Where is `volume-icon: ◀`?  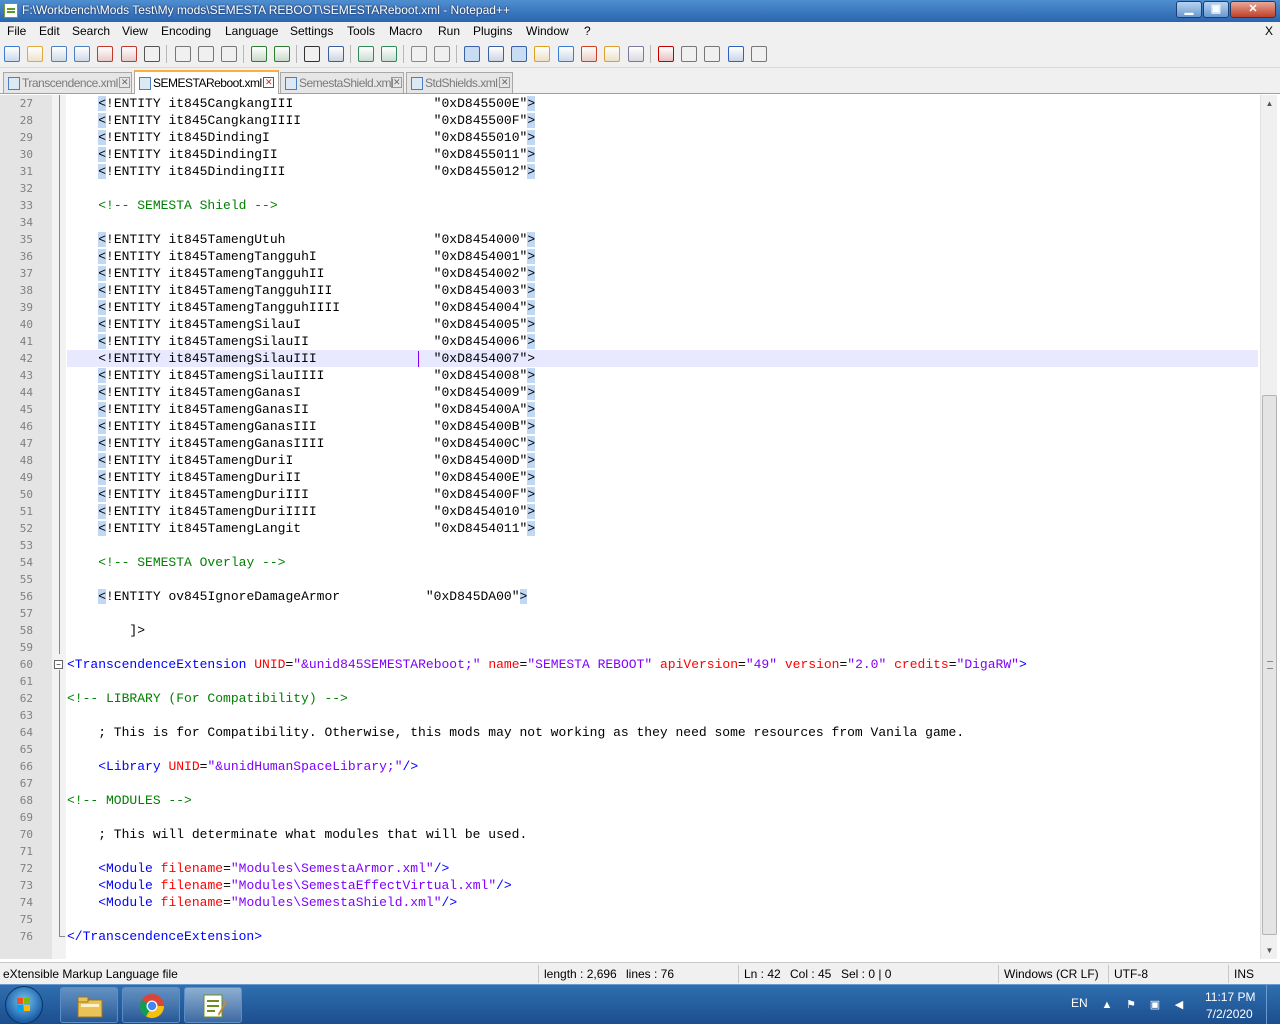
volume-icon: ◀ is located at coordinates (1179, 1005).